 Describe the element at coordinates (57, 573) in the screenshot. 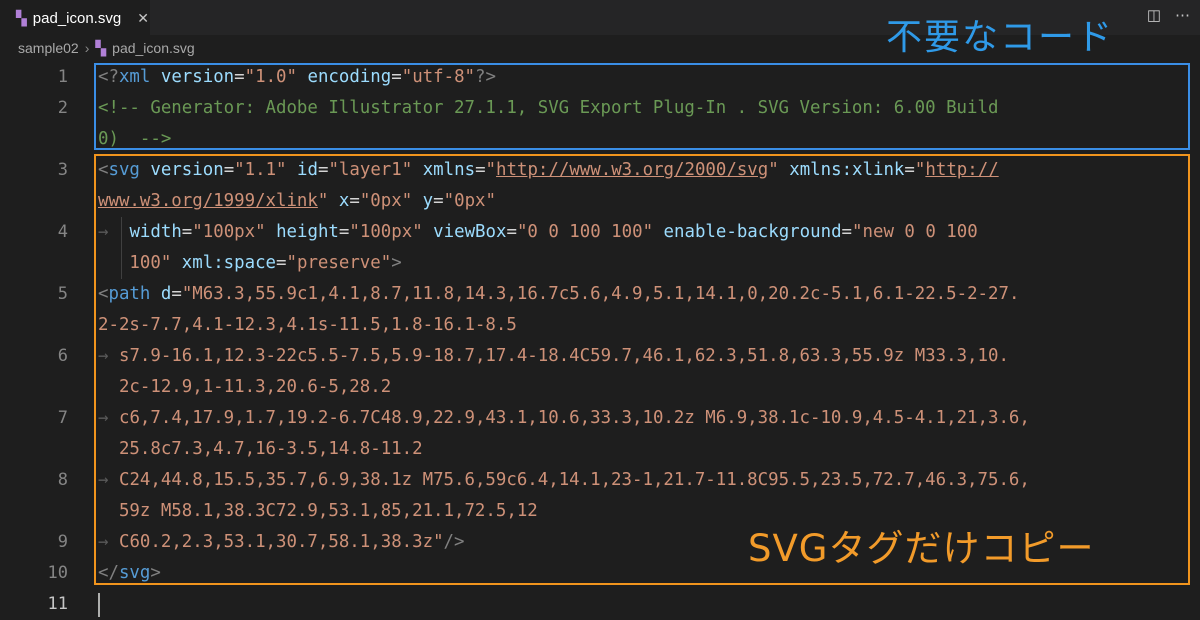

I see `line-number: 10` at that location.